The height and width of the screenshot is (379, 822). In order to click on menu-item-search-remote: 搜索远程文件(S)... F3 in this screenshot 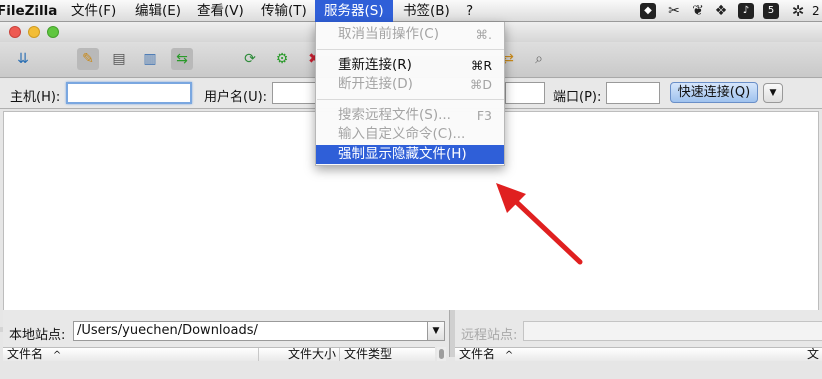, I will do `click(415, 115)`.